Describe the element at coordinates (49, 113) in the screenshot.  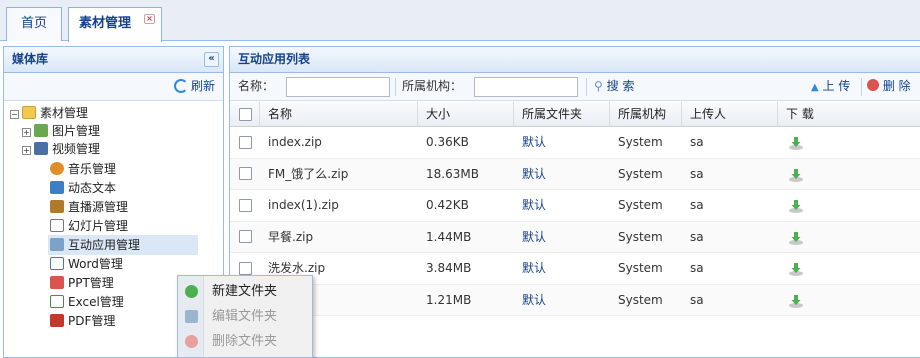
I see `tree-node-root: − 素材管理` at that location.